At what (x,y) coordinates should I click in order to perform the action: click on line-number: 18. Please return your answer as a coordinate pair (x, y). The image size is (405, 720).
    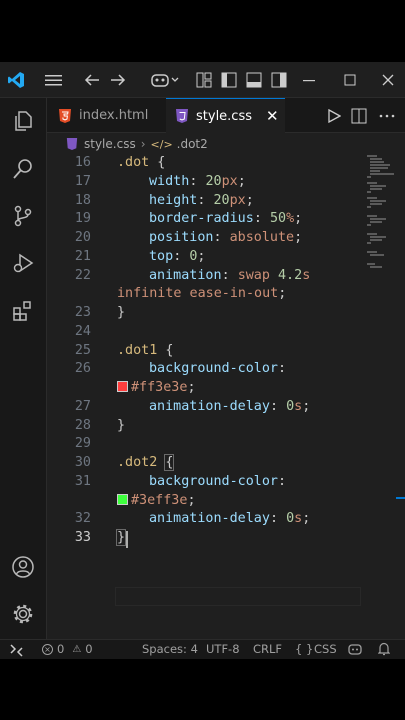
    Looking at the image, I should click on (82, 200).